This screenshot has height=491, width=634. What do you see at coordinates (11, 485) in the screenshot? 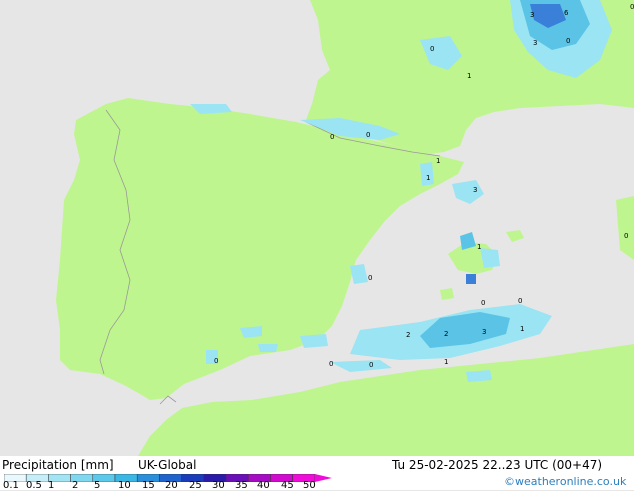
I see `scale-tick-label: 0.1` at bounding box center [11, 485].